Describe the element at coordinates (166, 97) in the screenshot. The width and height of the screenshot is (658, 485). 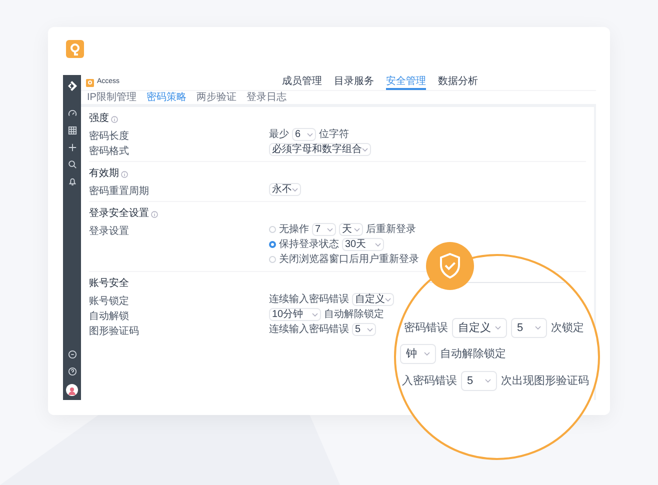
I see `sub-tab: 密码策略` at that location.